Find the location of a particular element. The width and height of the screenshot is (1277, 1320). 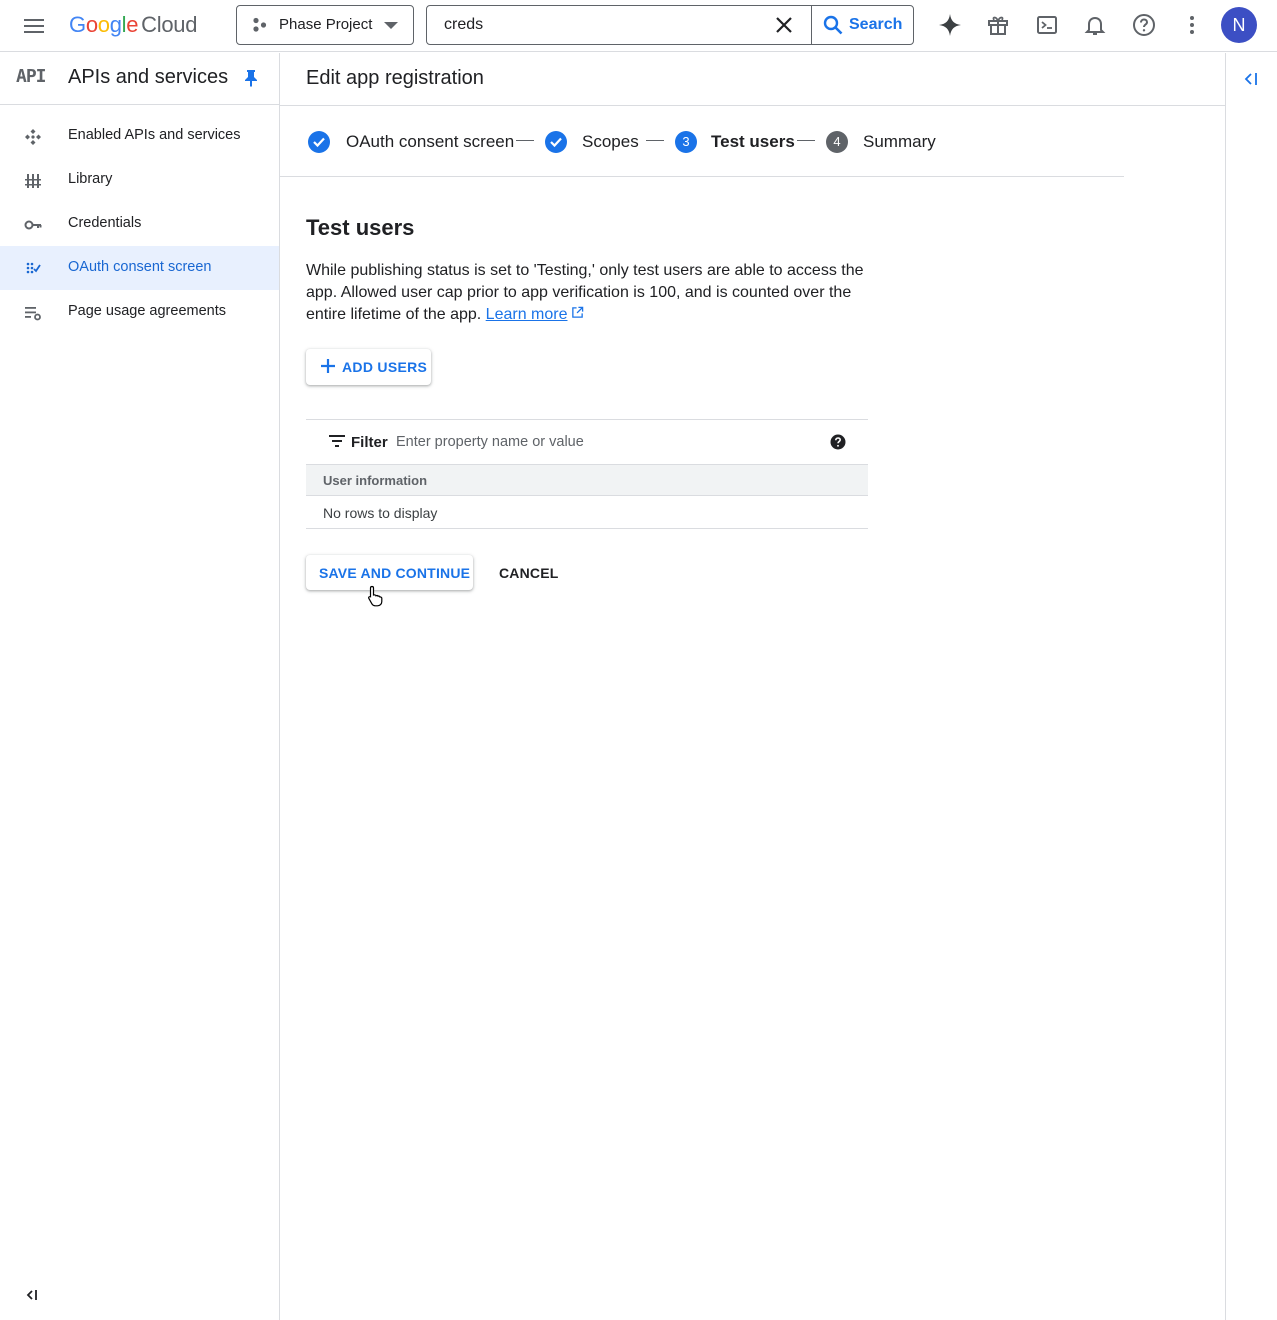

enabled-apis-icon is located at coordinates (33, 137).